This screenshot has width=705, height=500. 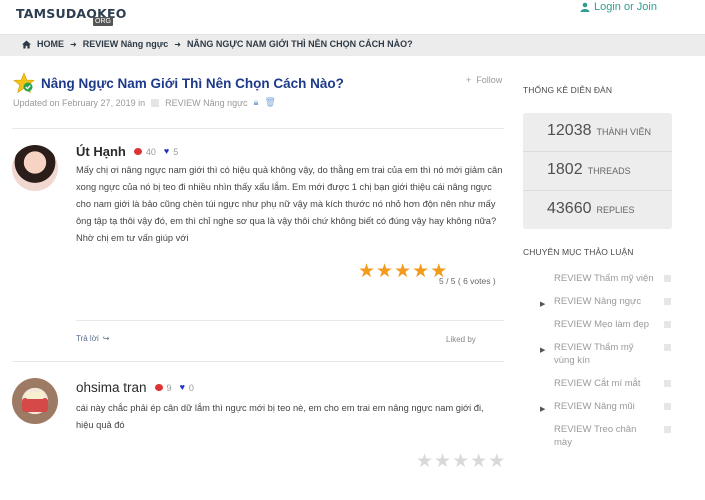 I want to click on stat-members: 12038 THÀNH VIÊN, so click(x=599, y=131).